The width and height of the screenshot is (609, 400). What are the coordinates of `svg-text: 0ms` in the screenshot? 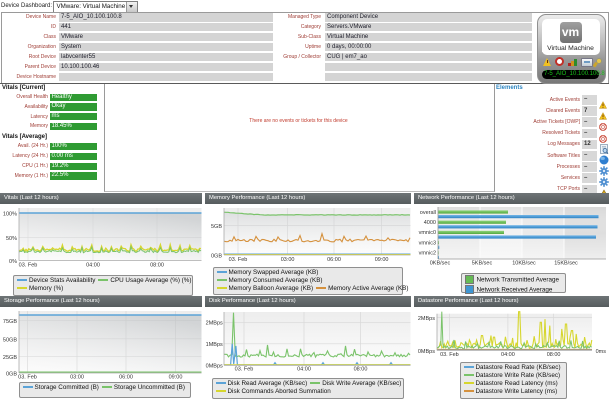 It's located at (601, 352).